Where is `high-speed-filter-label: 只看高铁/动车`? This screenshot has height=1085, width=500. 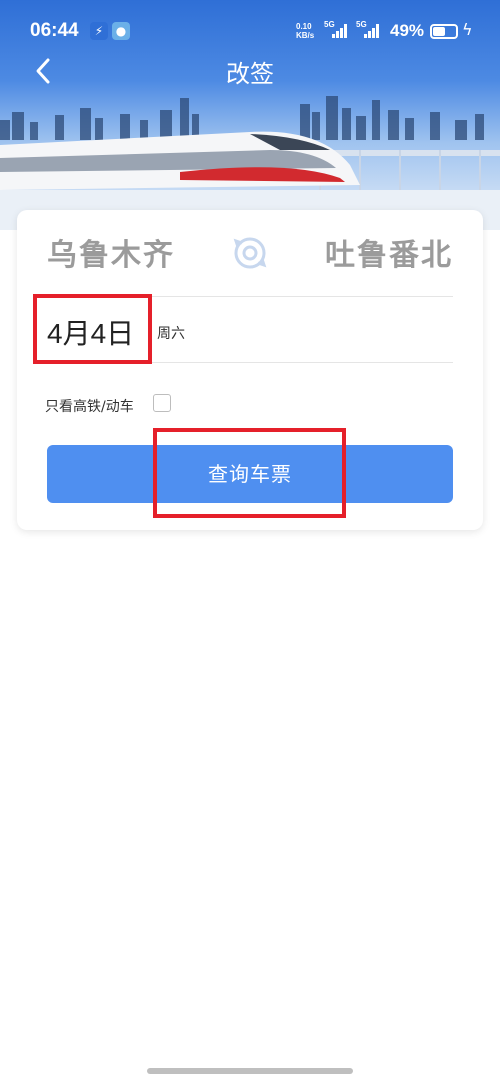 high-speed-filter-label: 只看高铁/动车 is located at coordinates (89, 407).